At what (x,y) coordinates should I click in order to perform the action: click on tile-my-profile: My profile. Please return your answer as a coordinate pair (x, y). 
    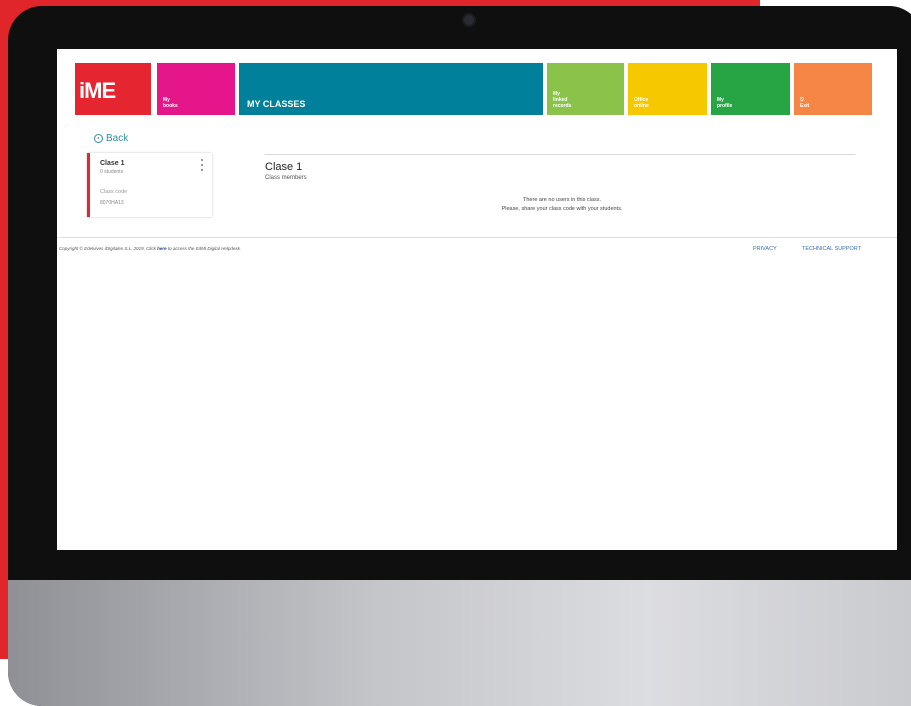
    Looking at the image, I should click on (750, 89).